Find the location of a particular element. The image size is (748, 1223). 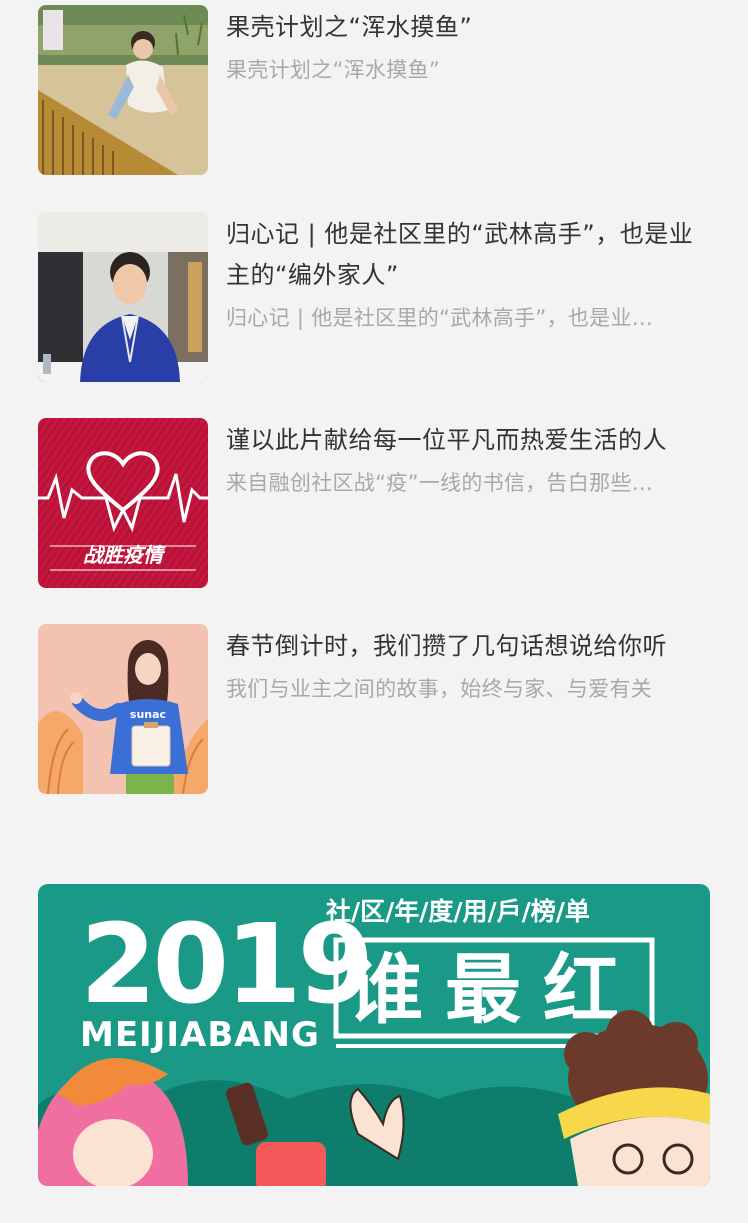

article-summary: 果壳计划之“浑水摸鱼” is located at coordinates (333, 70).